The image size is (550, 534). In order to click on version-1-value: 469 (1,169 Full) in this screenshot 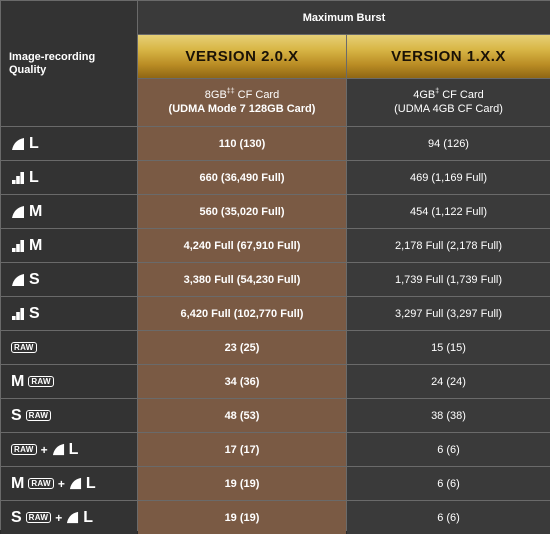, I will do `click(448, 177)`.